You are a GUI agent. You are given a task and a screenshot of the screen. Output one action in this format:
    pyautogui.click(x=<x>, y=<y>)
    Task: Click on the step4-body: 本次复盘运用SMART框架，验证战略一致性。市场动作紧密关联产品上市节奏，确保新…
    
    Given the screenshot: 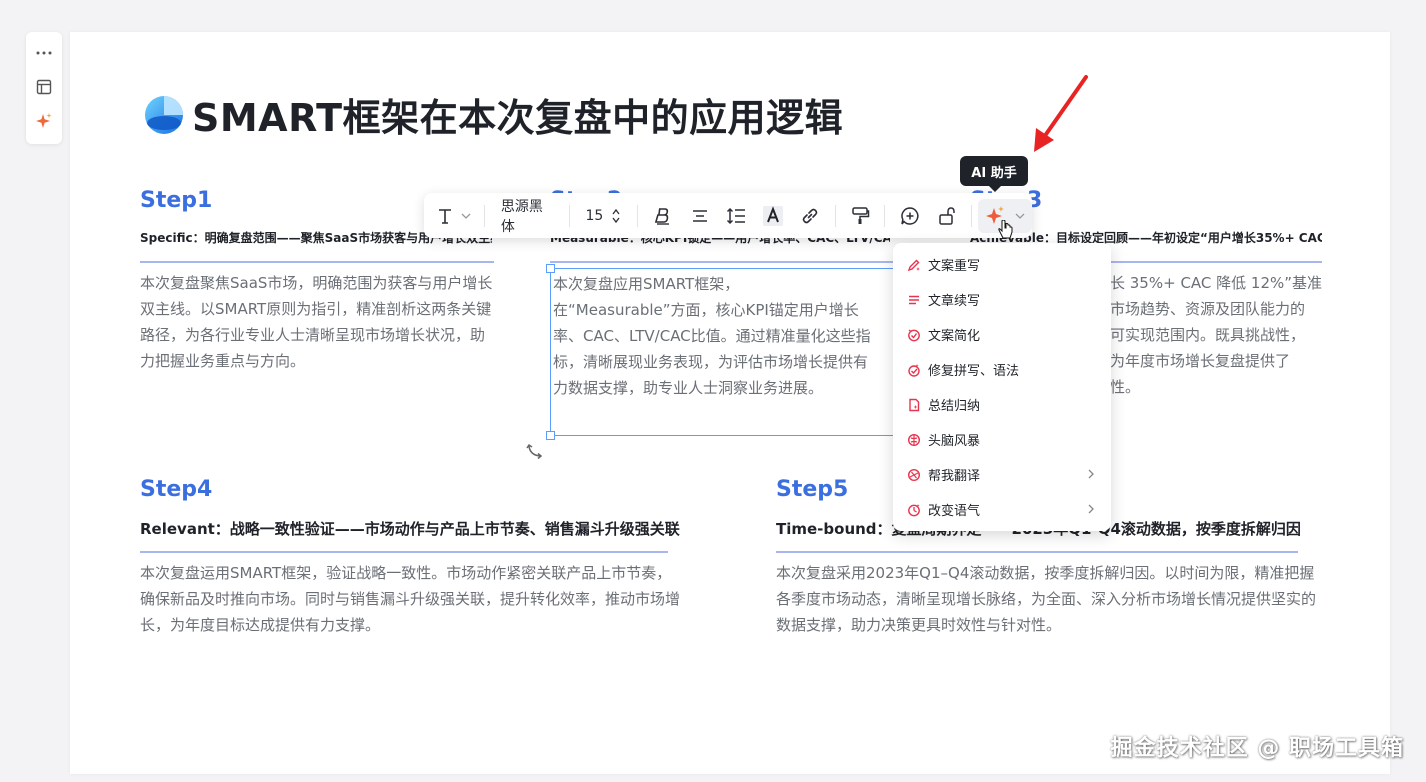 What is the action you would take?
    pyautogui.click(x=410, y=599)
    